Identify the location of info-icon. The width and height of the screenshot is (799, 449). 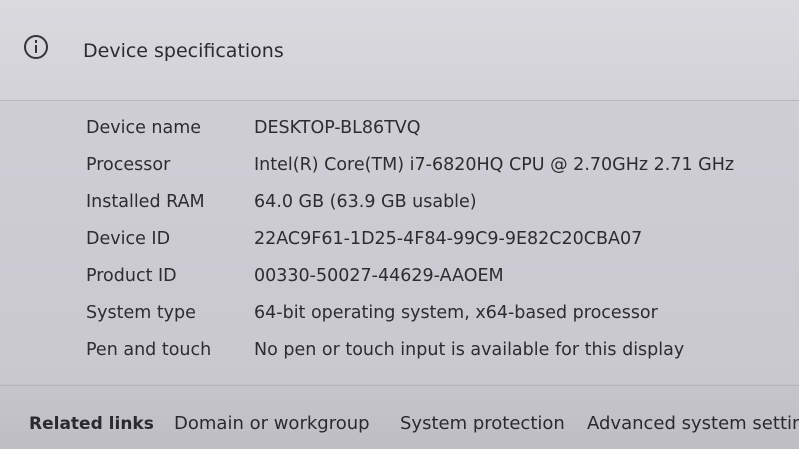
(36, 47).